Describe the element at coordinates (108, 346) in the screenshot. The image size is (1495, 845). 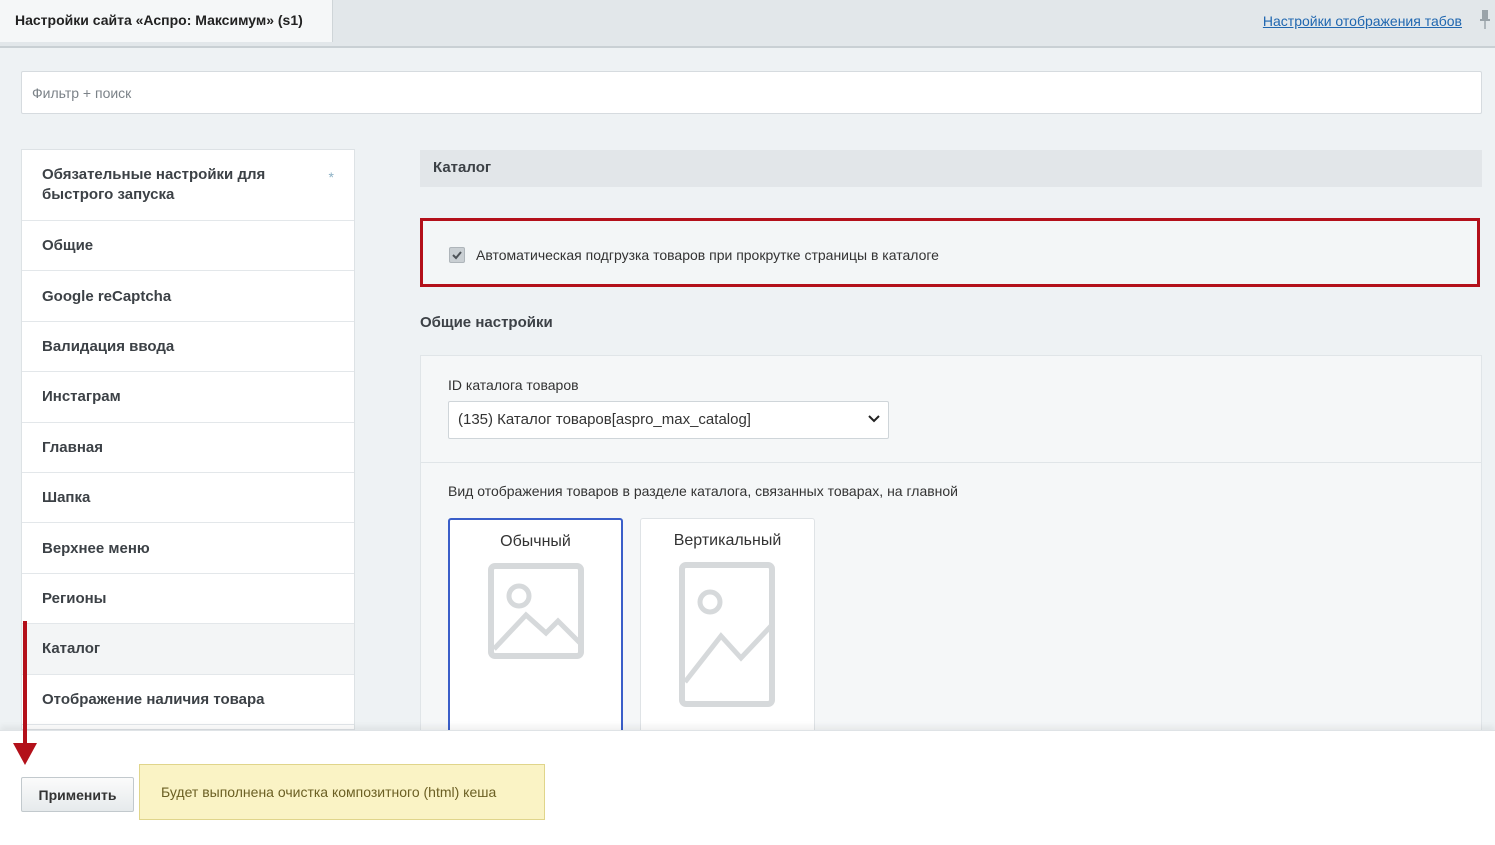
I see `sidebar-item-label: Валидация ввода` at that location.